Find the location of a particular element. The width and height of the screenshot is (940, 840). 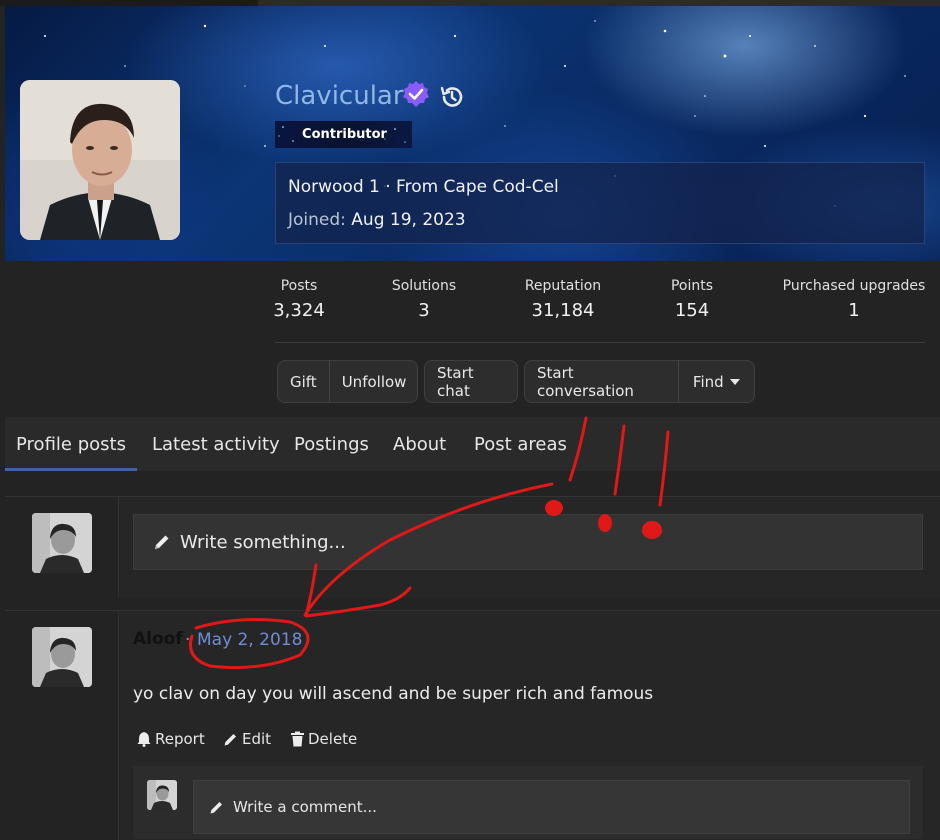

stat-label: Solutions is located at coordinates (424, 286).